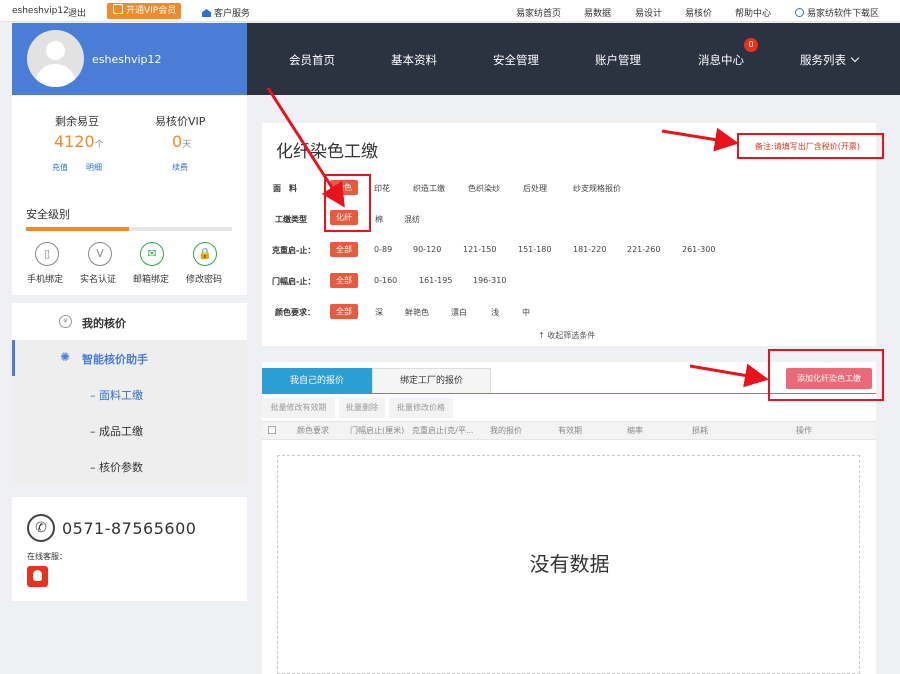 This screenshot has width=900, height=674. What do you see at coordinates (305, 147) in the screenshot?
I see `arrow-to-fabric` at bounding box center [305, 147].